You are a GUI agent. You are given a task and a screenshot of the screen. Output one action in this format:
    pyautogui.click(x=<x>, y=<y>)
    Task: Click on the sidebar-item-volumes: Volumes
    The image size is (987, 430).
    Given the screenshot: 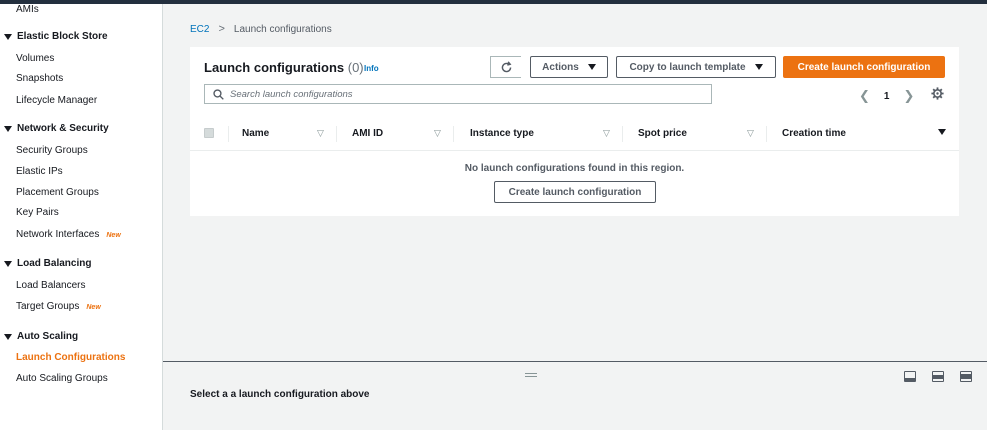 What is the action you would take?
    pyautogui.click(x=35, y=58)
    